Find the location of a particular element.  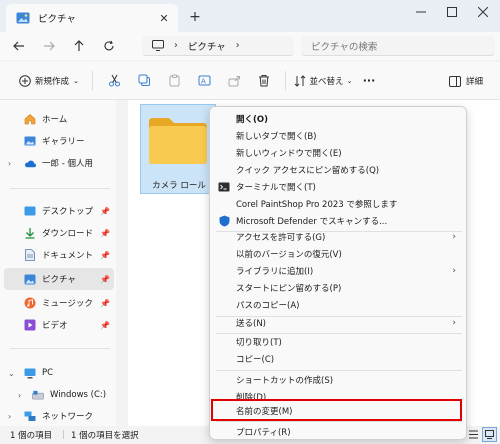

rename-icon: A is located at coordinates (204, 80).